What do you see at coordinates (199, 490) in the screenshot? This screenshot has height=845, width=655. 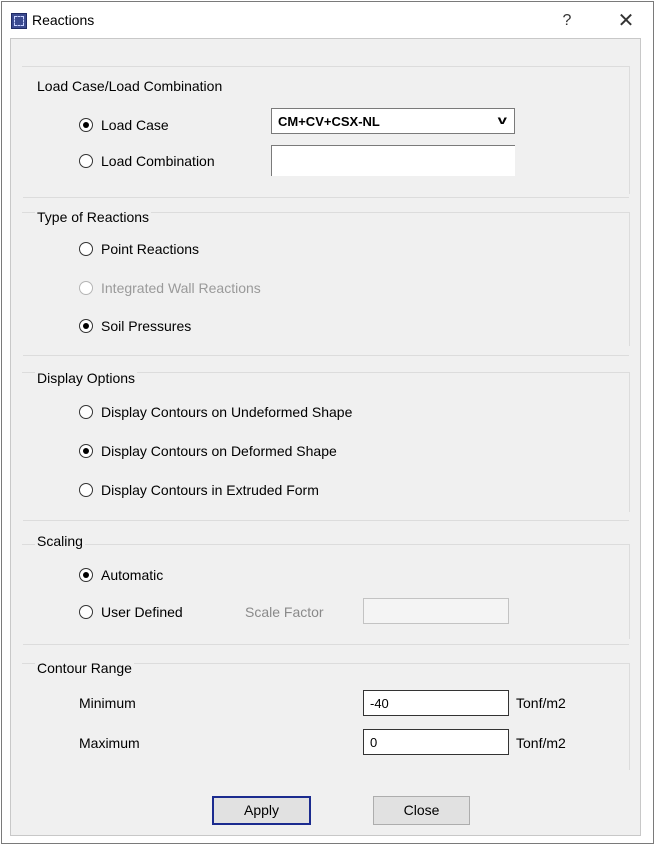 I see `radio-extruded-form: Display Contours in Extruded Form` at bounding box center [199, 490].